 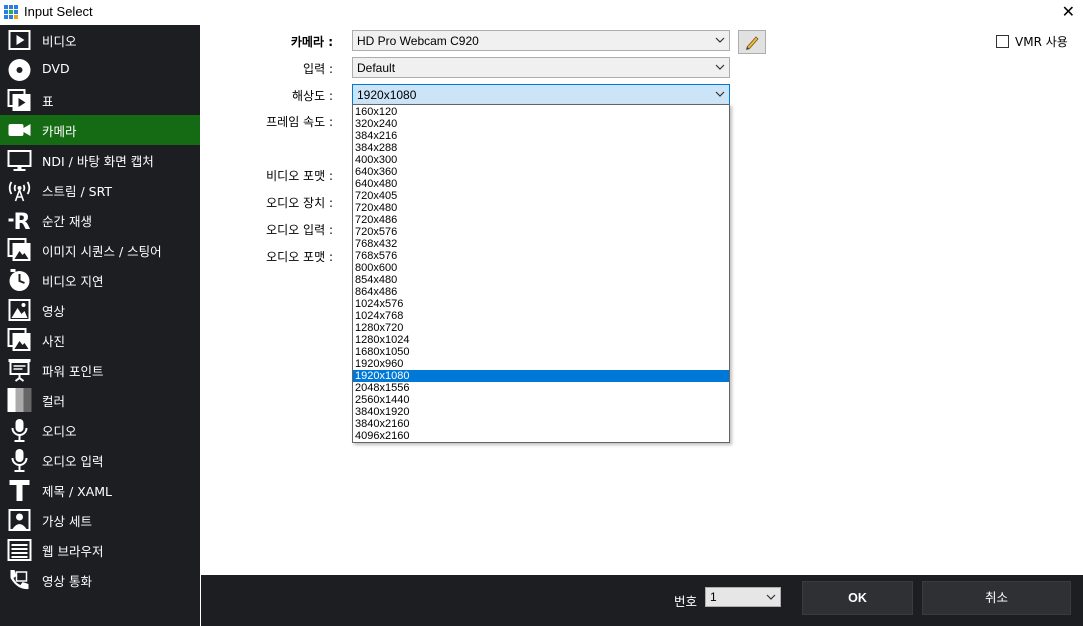 I want to click on video-call-icon, so click(x=19, y=580).